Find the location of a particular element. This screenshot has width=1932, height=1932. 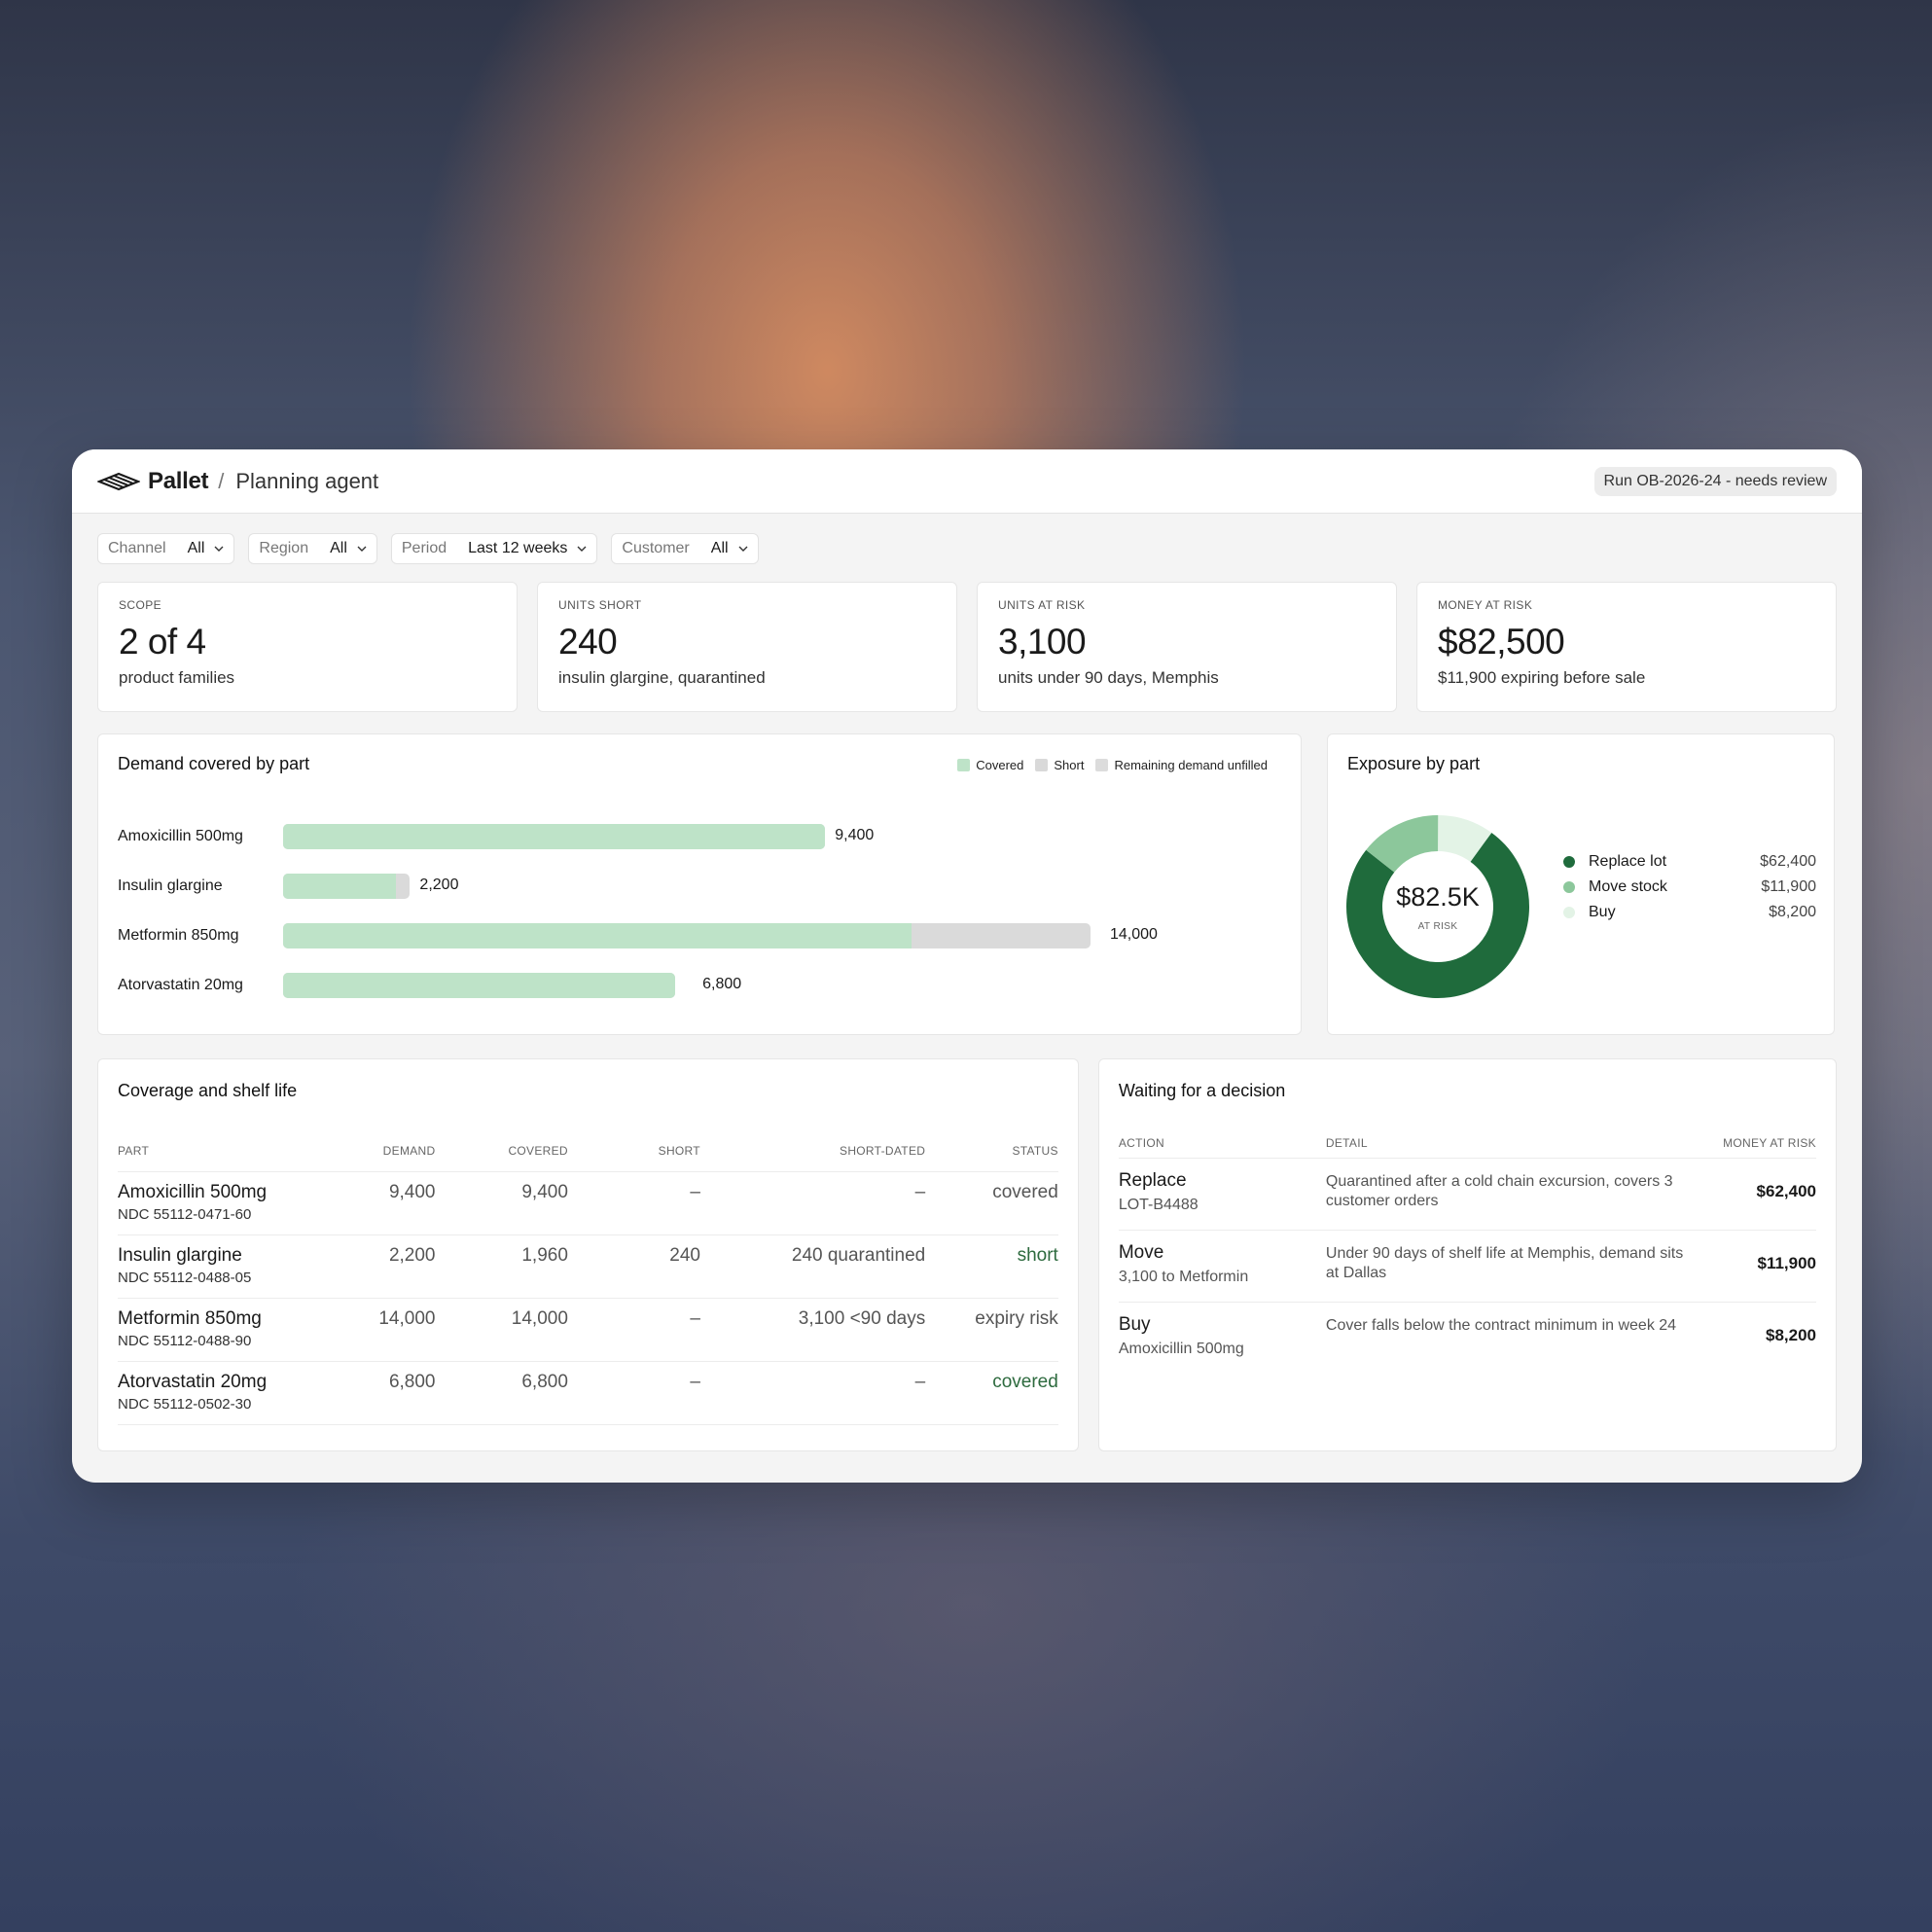

column-header: STATUS is located at coordinates (991, 1158).